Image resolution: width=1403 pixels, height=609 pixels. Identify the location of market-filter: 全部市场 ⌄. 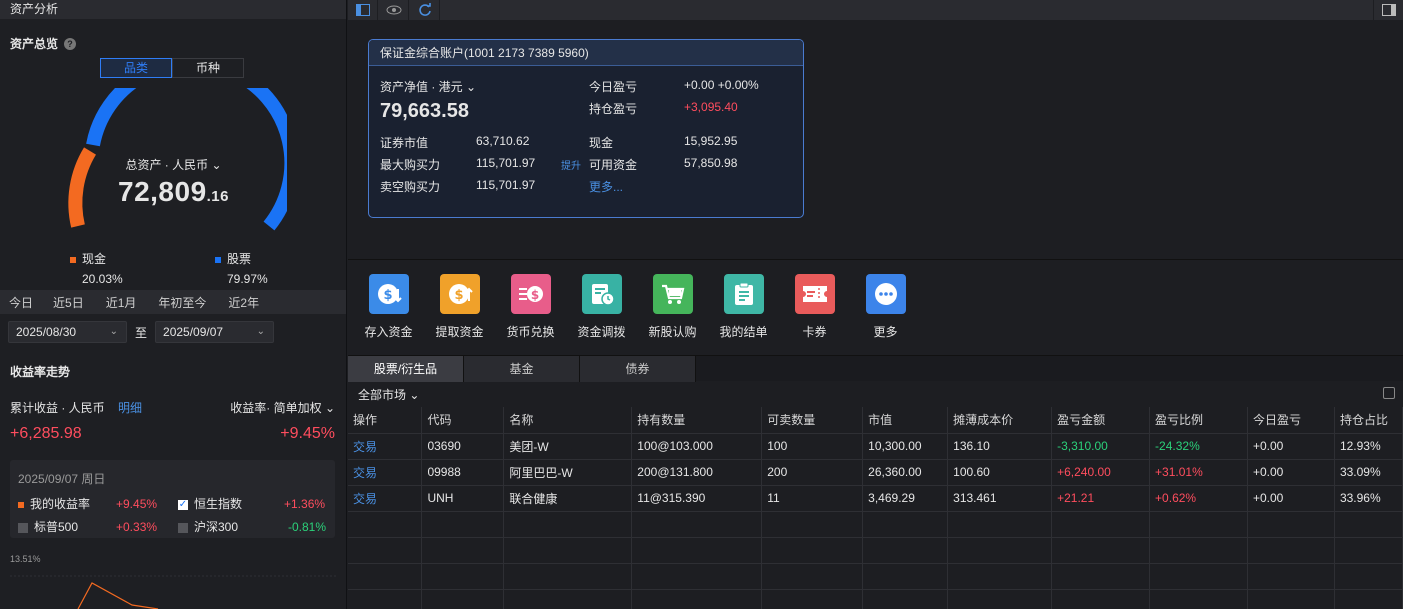
(388, 394).